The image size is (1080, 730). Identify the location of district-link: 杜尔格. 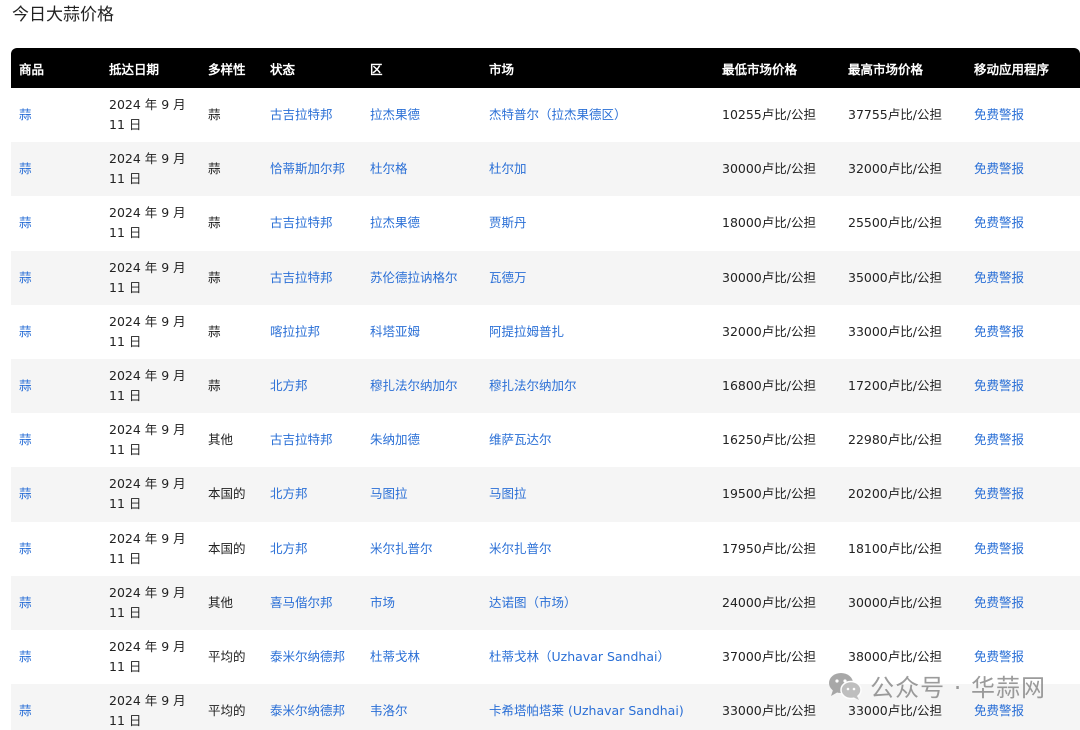
(421, 169).